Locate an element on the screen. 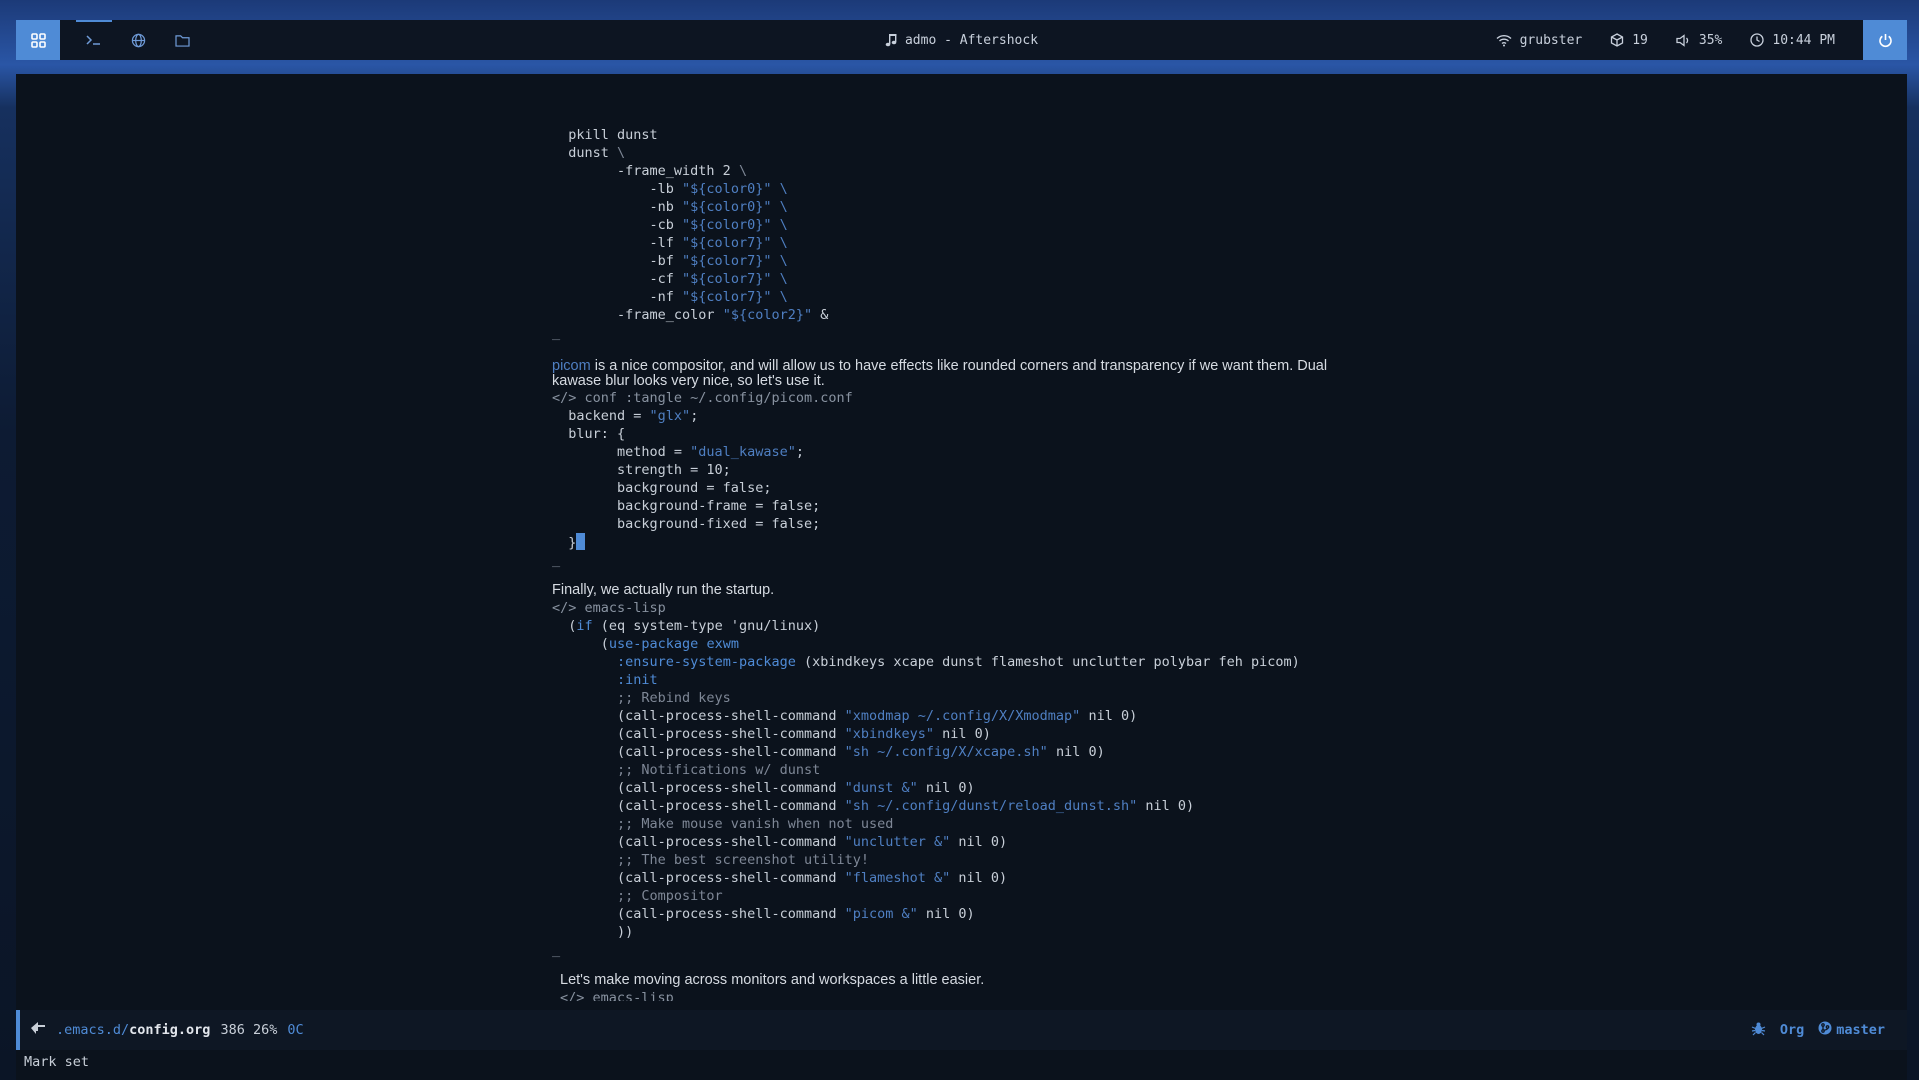  workspace-files is located at coordinates (182, 40).